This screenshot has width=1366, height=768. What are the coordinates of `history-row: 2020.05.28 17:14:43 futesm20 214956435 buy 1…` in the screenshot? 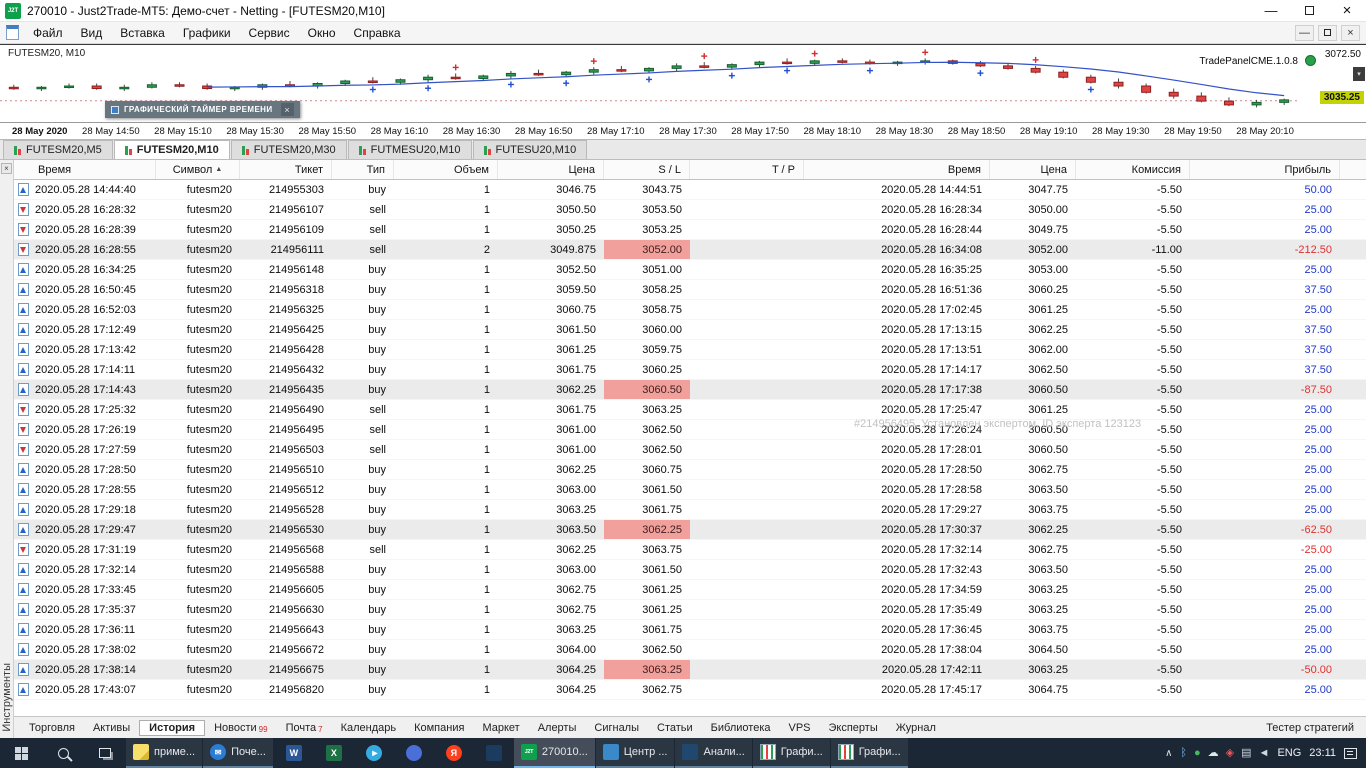 It's located at (690, 390).